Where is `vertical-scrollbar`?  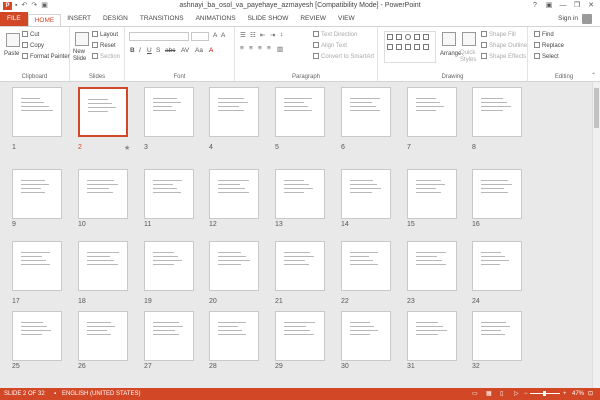 vertical-scrollbar is located at coordinates (596, 235).